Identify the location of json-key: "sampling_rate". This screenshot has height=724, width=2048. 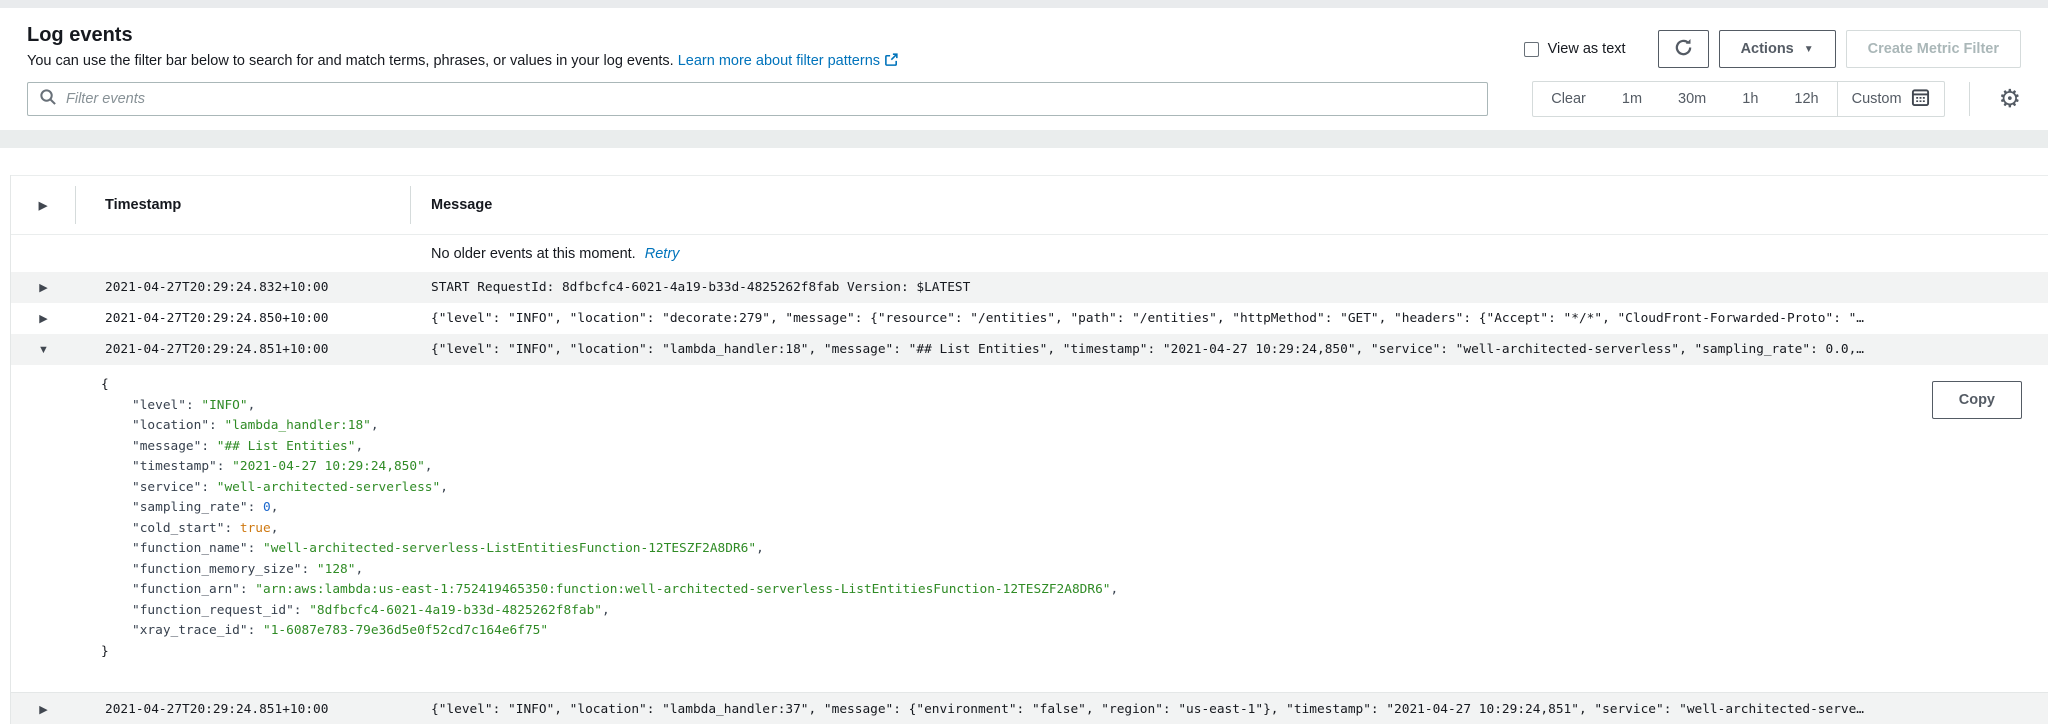
(190, 507).